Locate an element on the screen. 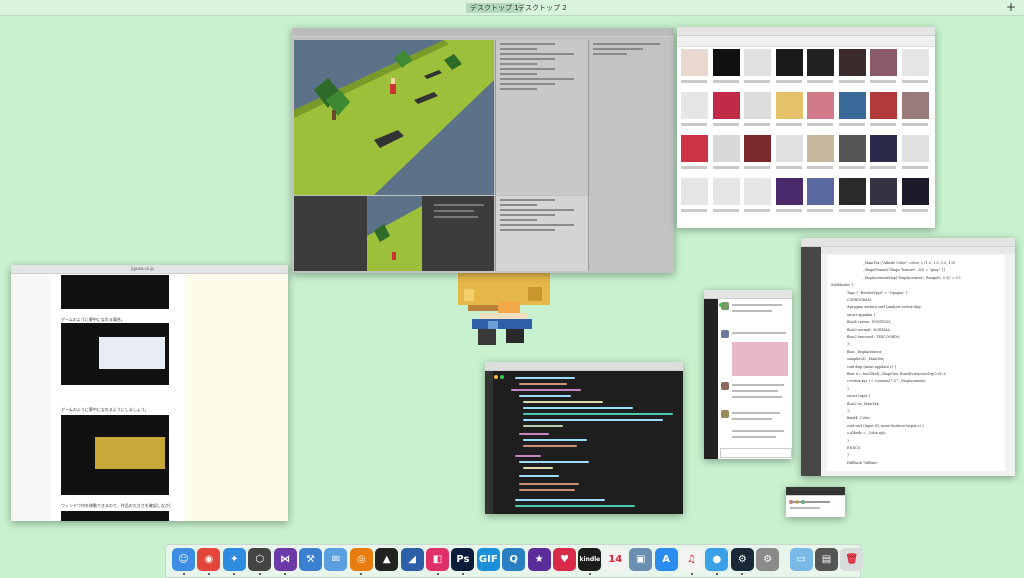 This screenshot has width=1024, height=578. unity-inspector-panel is located at coordinates (630, 155).